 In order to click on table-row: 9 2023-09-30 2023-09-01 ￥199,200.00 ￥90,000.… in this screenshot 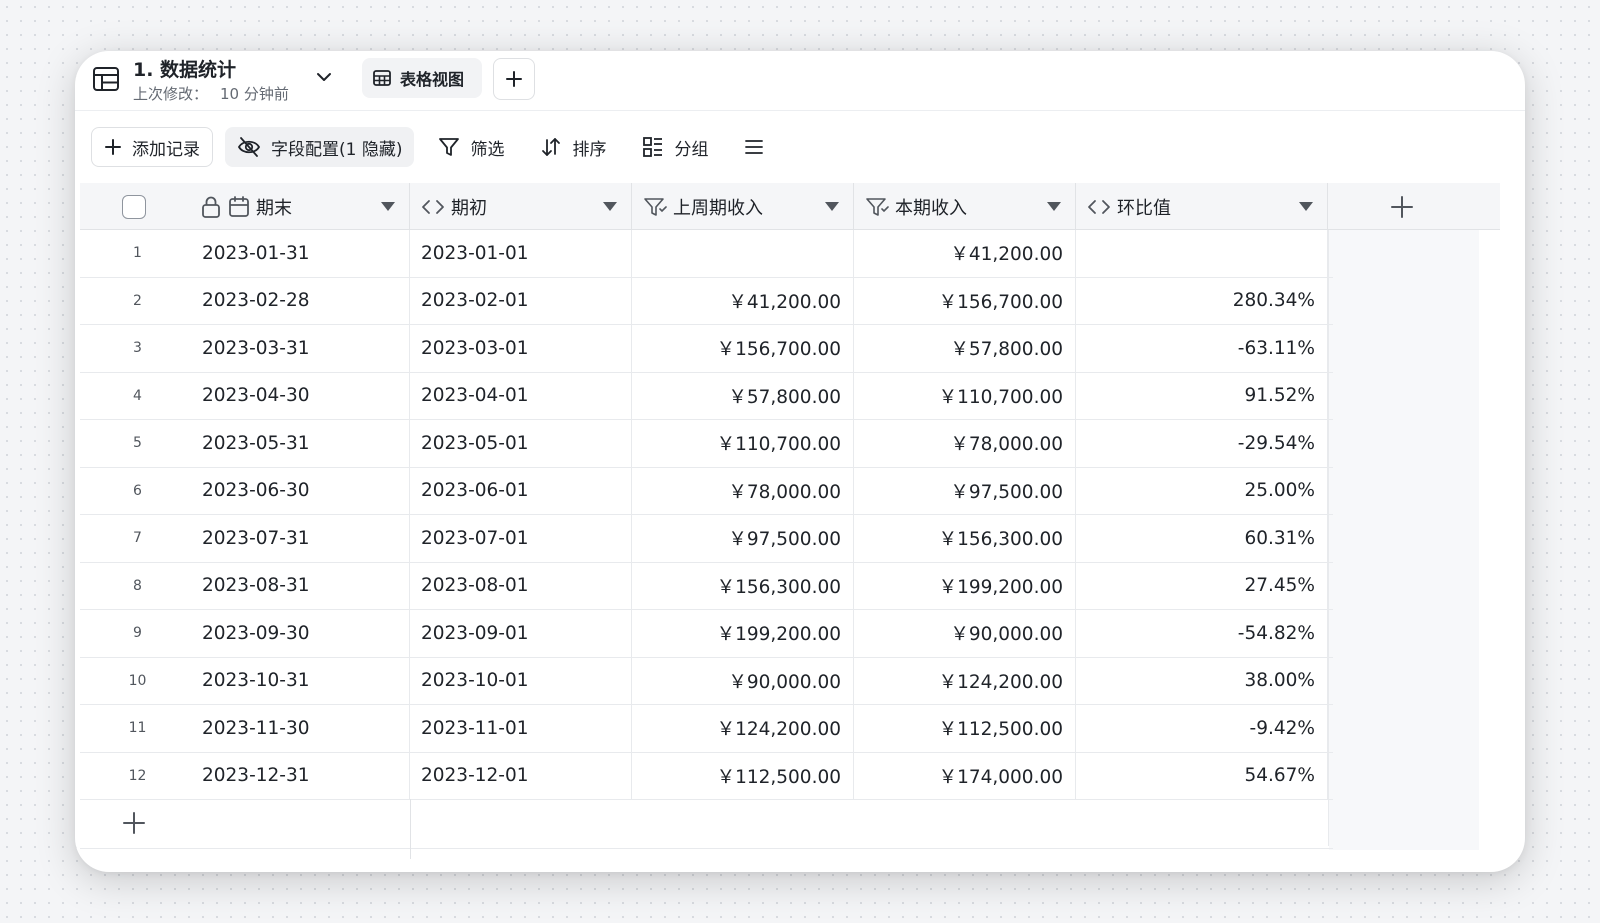, I will do `click(706, 634)`.